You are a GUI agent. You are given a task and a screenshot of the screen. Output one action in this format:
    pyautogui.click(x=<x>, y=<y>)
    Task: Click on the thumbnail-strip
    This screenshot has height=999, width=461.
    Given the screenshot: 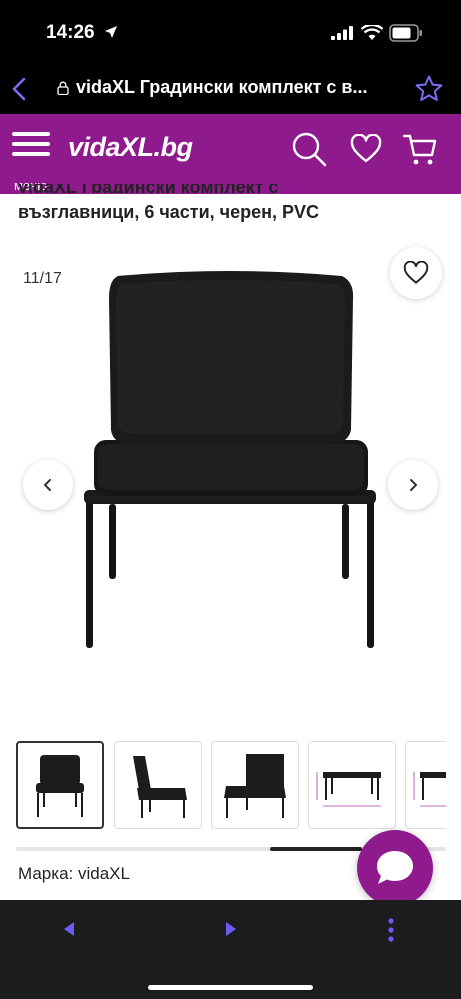 What is the action you would take?
    pyautogui.click(x=231, y=786)
    